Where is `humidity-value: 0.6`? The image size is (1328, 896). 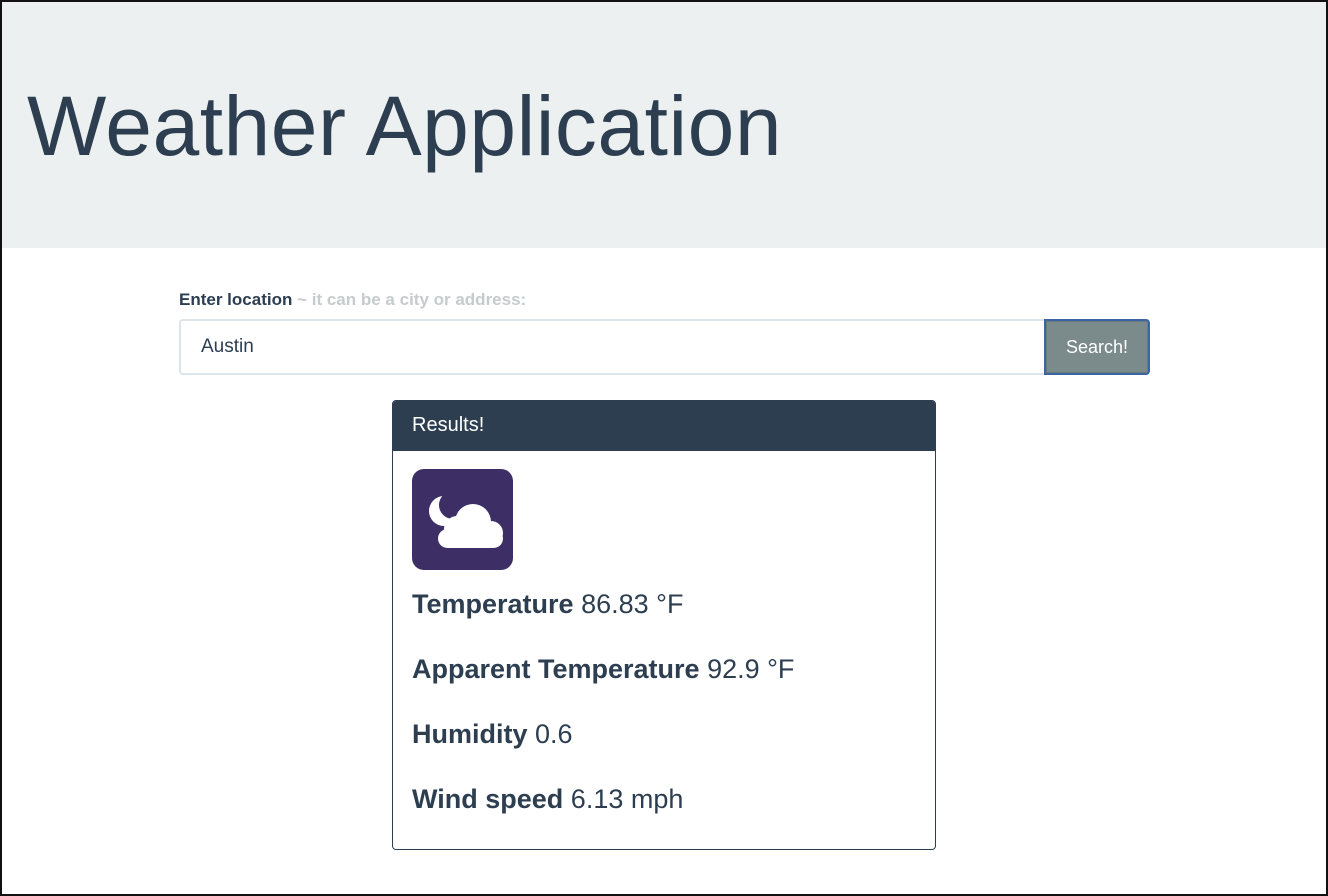 humidity-value: 0.6 is located at coordinates (554, 734).